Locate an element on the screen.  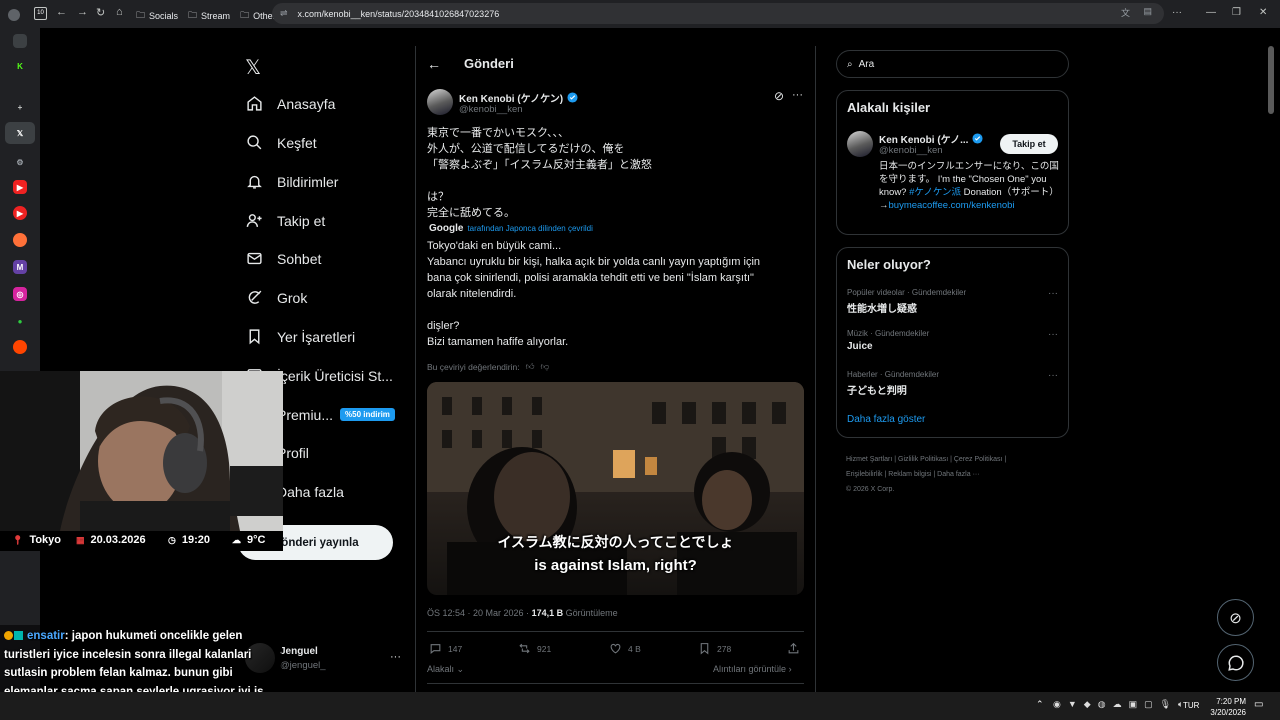
keyboard-language: TUR is located at coordinates (1191, 705).